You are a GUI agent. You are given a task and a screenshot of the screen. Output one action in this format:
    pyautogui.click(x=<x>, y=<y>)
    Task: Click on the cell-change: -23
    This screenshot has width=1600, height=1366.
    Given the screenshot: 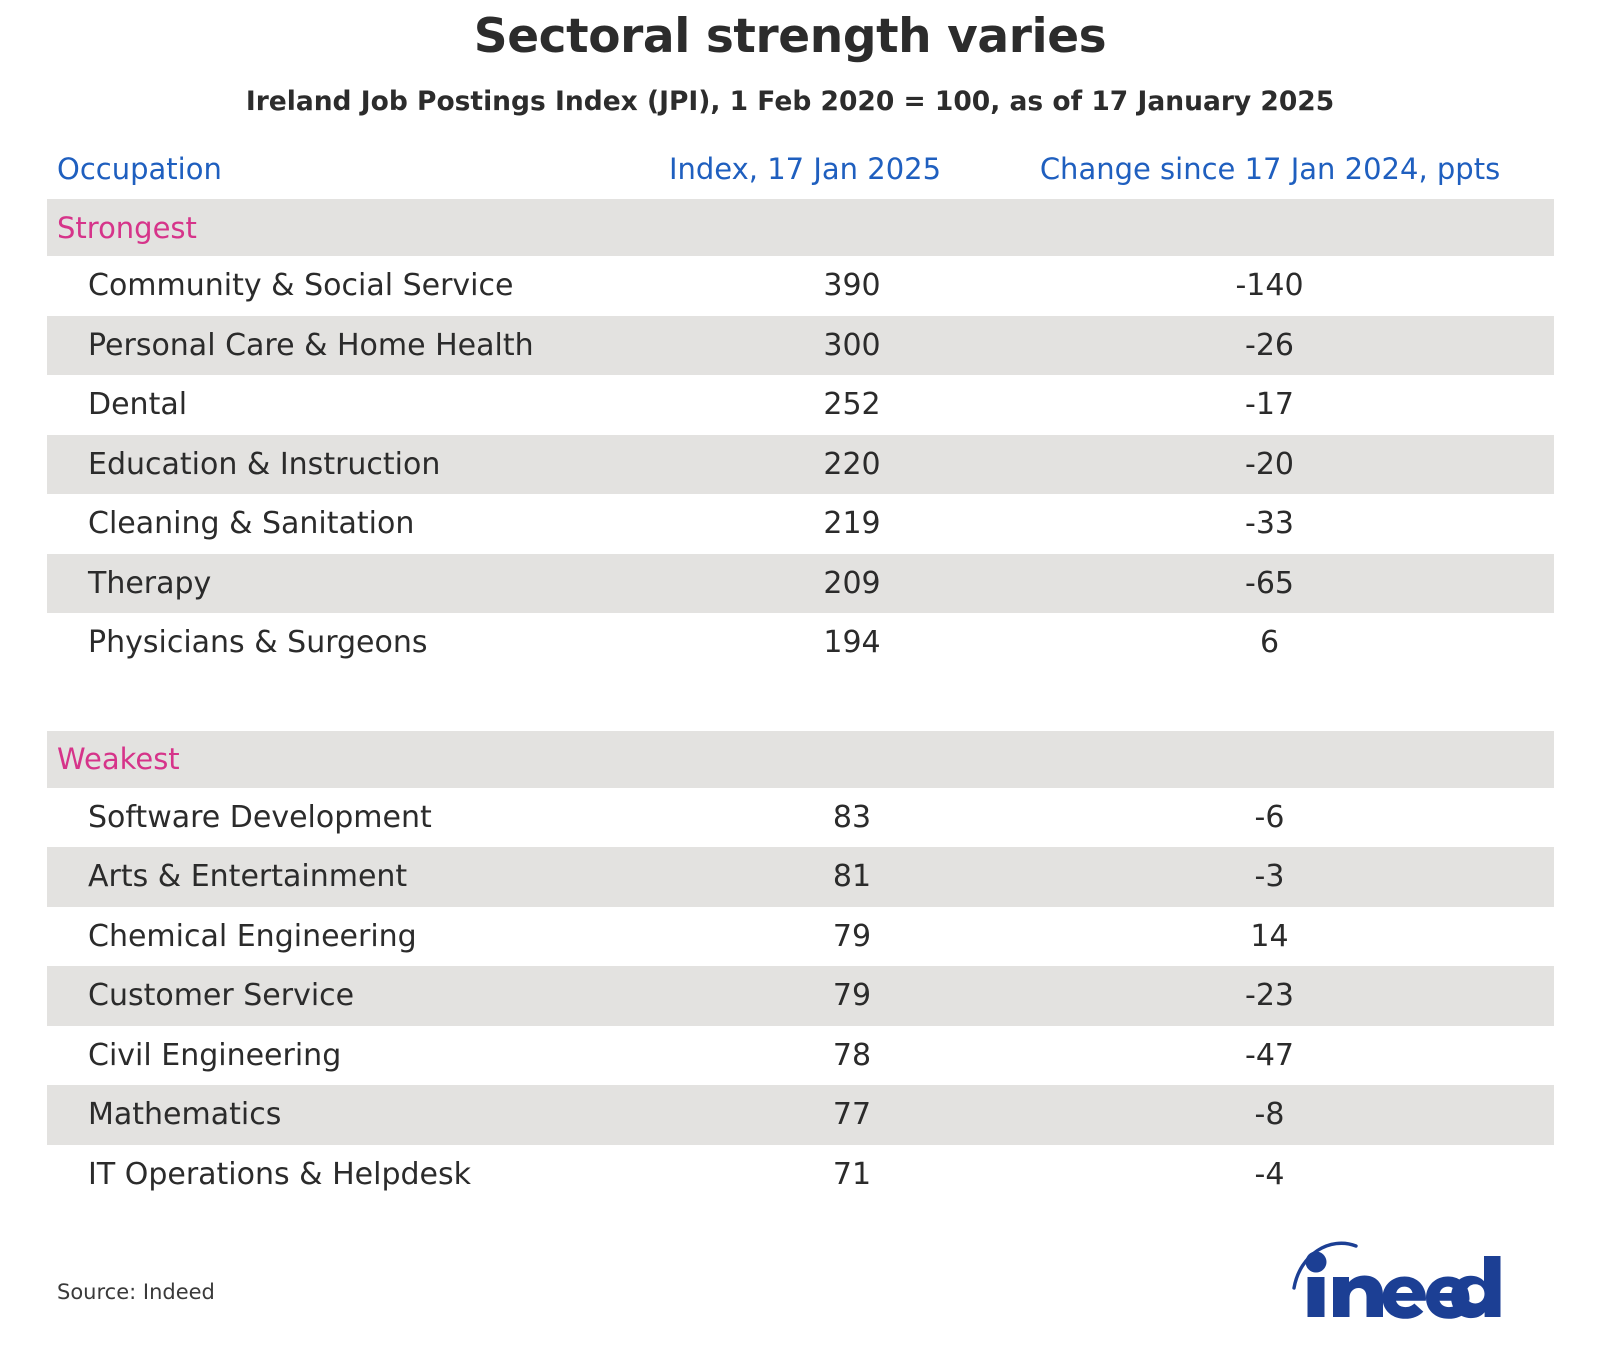 What is the action you would take?
    pyautogui.click(x=1269, y=996)
    